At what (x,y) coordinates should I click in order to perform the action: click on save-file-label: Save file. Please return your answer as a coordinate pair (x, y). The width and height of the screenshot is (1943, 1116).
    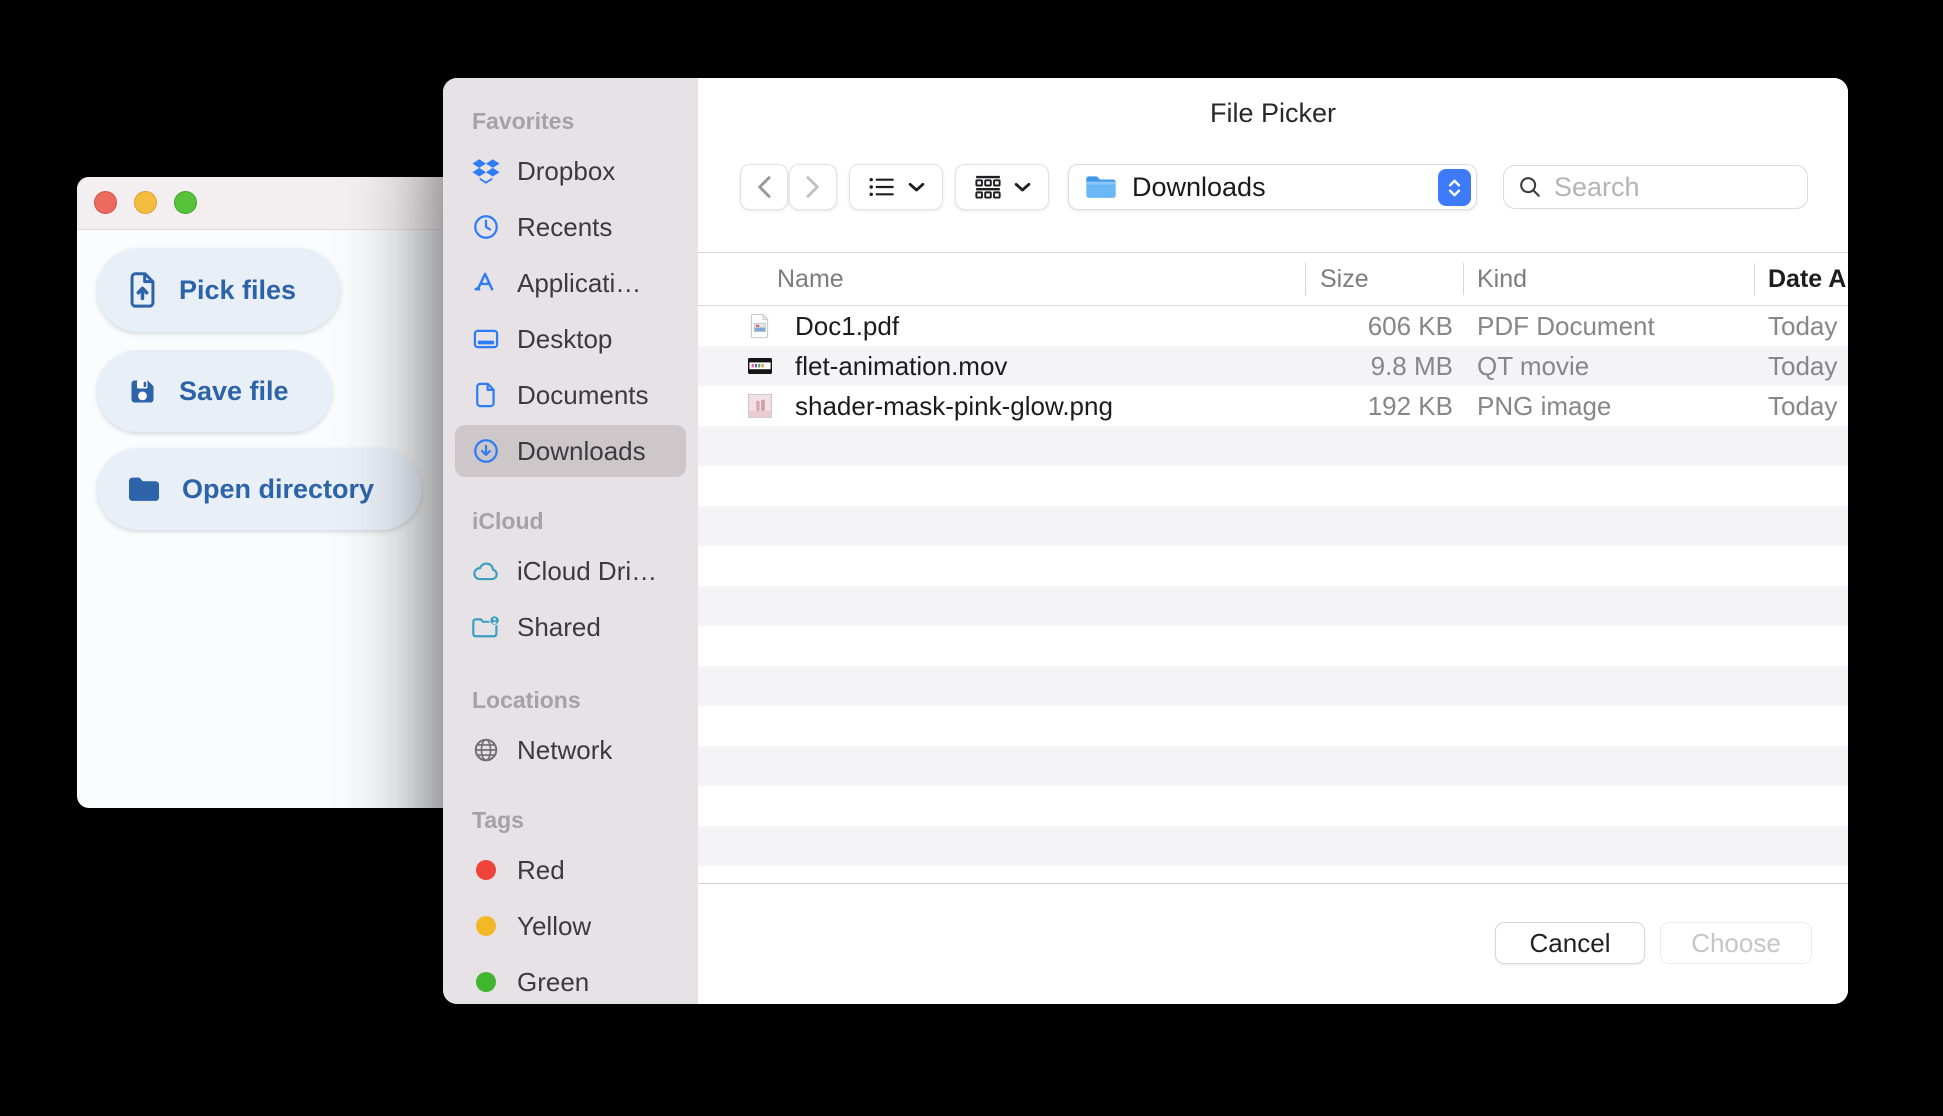
    Looking at the image, I should click on (234, 390).